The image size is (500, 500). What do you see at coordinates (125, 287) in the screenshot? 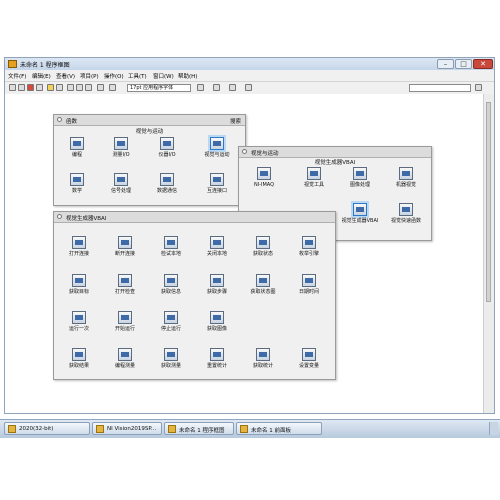
I see `vbai-item: 打开检查` at bounding box center [125, 287].